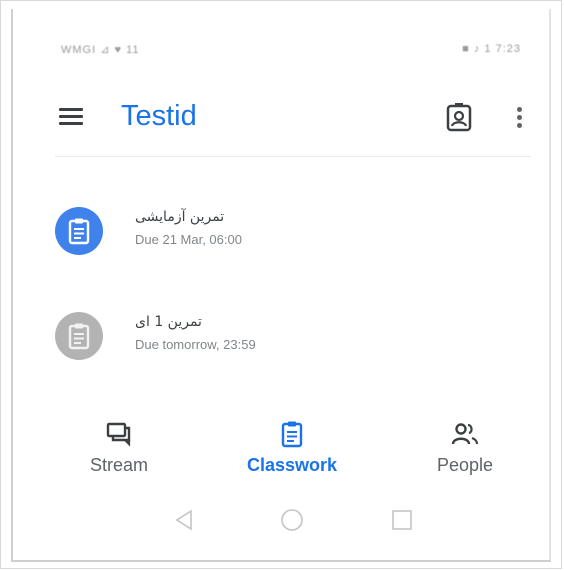 The width and height of the screenshot is (564, 571). Describe the element at coordinates (292, 434) in the screenshot. I see `classwork-icon` at that location.